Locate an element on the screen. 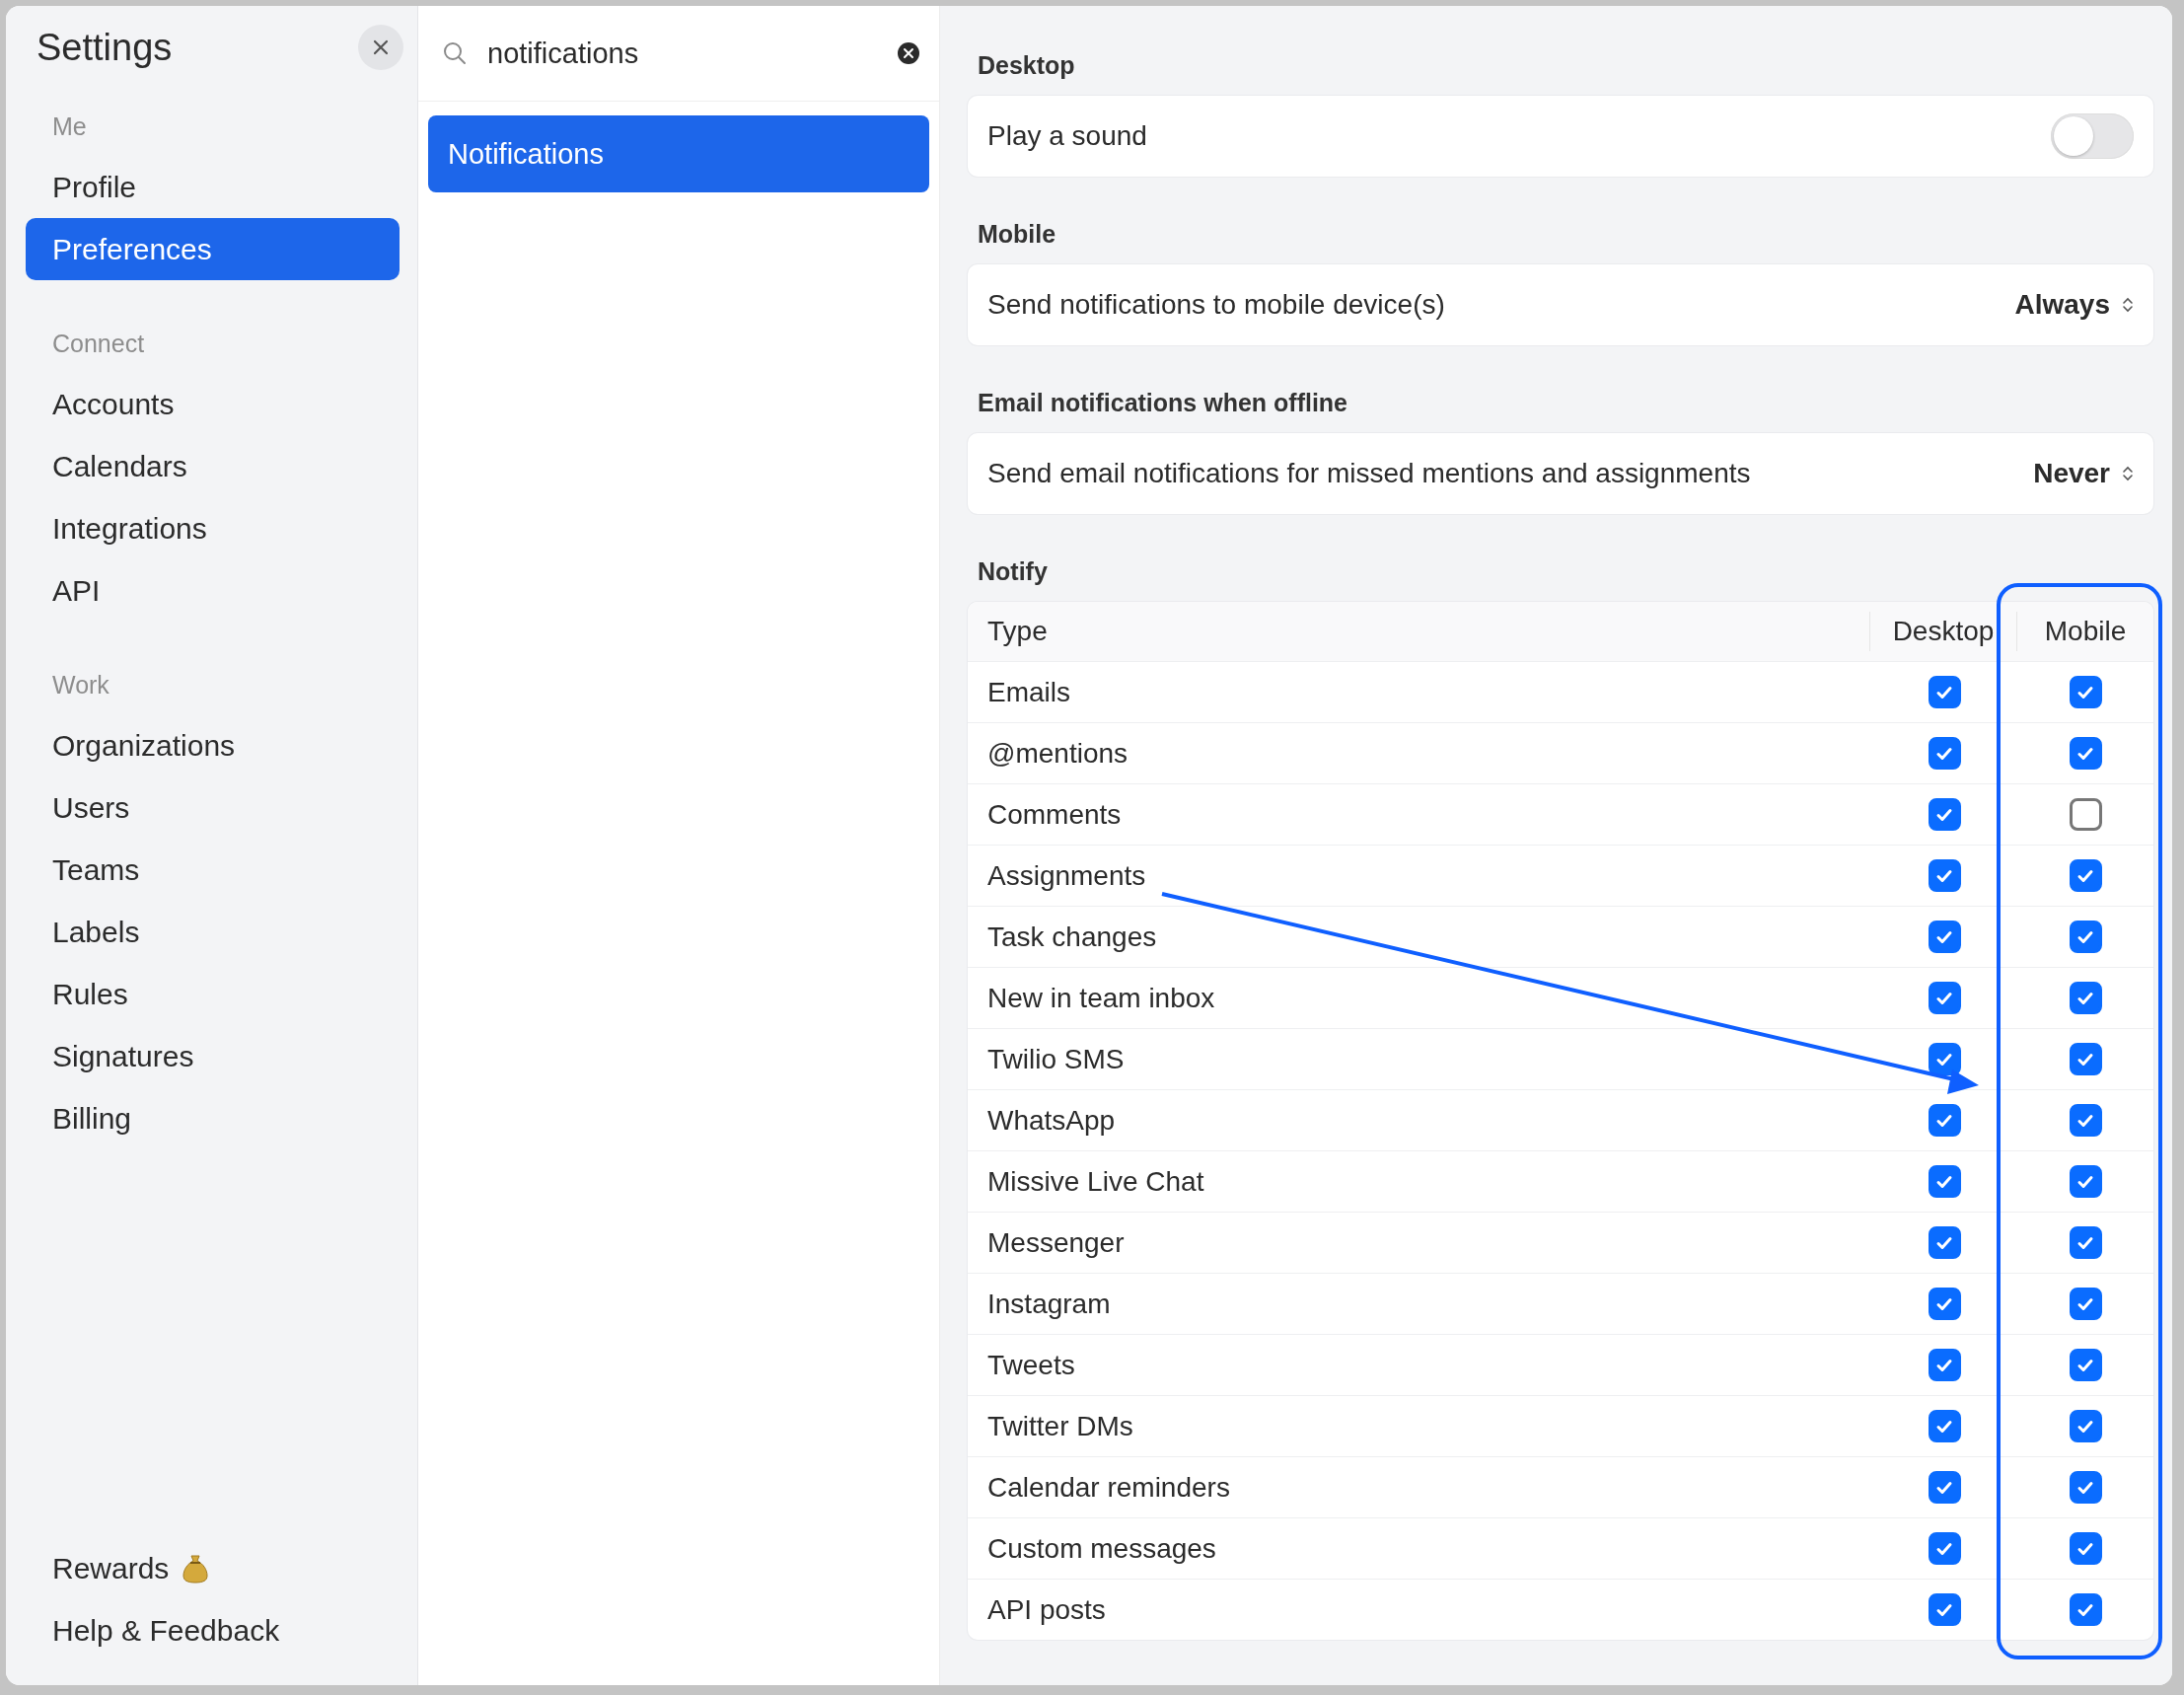 The image size is (2184, 1695). table-cell-text: Task changes is located at coordinates (1072, 937).